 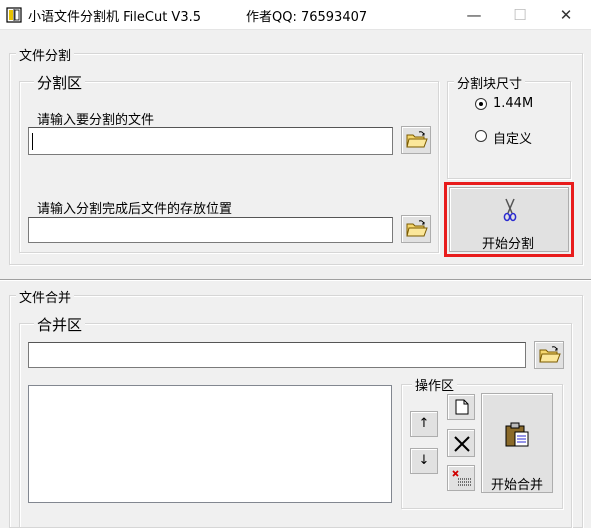 I want to click on new-file-icon, so click(x=462, y=407).